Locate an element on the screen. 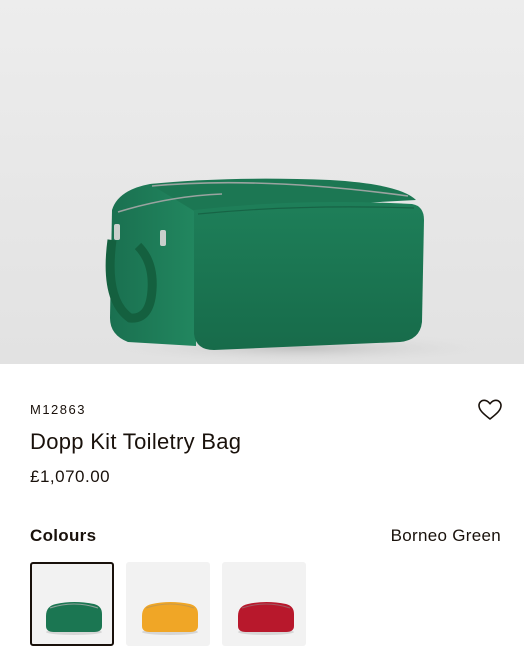 The image size is (524, 668). heart-icon is located at coordinates (490, 409).